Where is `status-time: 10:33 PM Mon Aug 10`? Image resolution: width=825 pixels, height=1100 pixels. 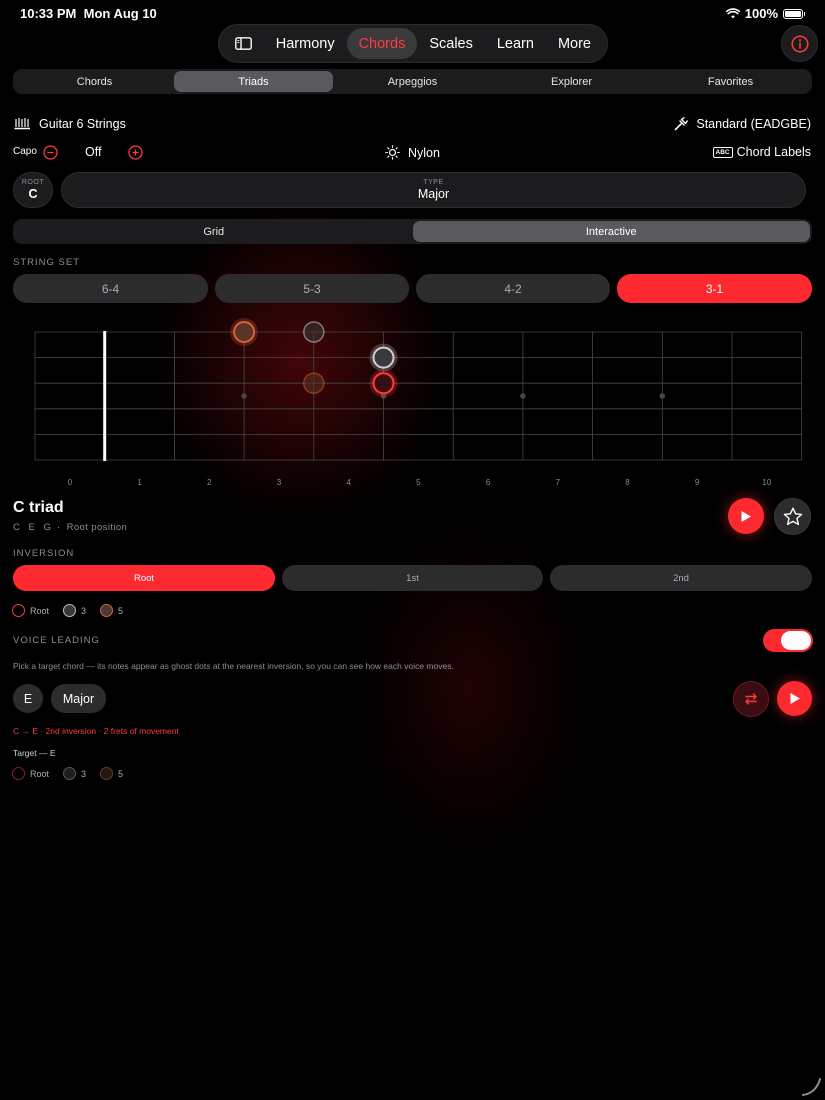
status-time: 10:33 PM Mon Aug 10 is located at coordinates (88, 13).